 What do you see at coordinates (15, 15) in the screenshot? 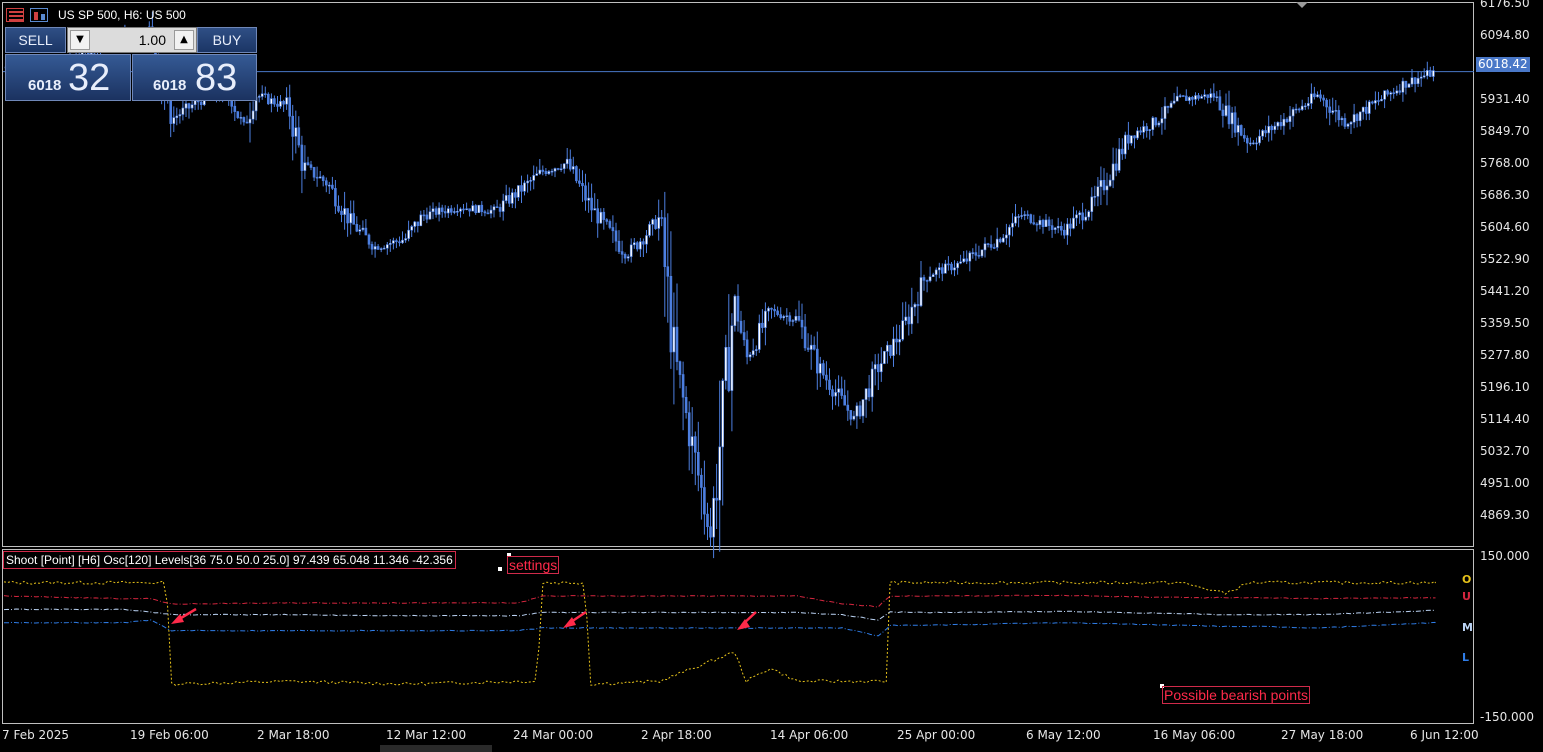
I see `list-icon` at bounding box center [15, 15].